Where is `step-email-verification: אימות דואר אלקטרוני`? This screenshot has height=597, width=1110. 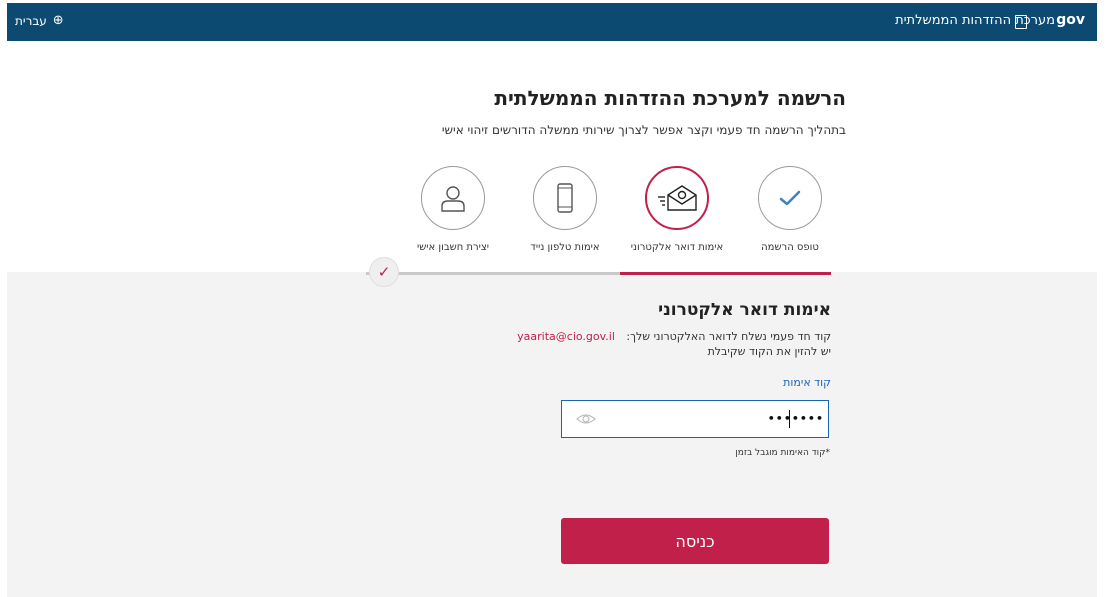
step-email-verification: אימות דואר אלקטרוני is located at coordinates (677, 209).